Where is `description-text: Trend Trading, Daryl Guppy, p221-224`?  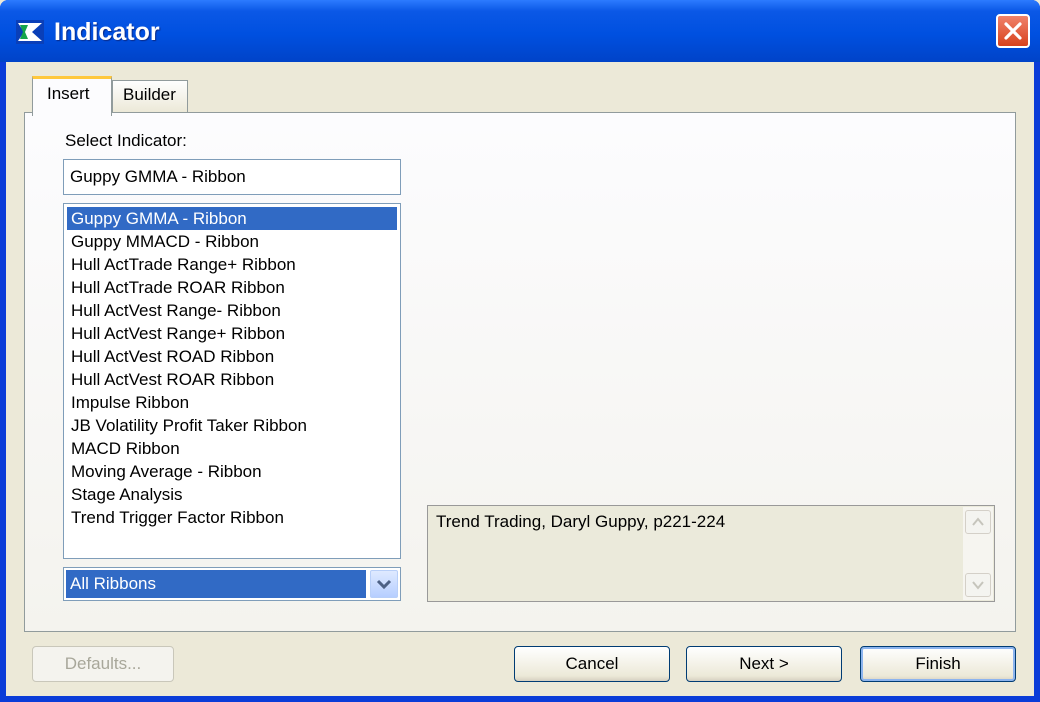 description-text: Trend Trading, Daryl Guppy, p221-224 is located at coordinates (581, 521).